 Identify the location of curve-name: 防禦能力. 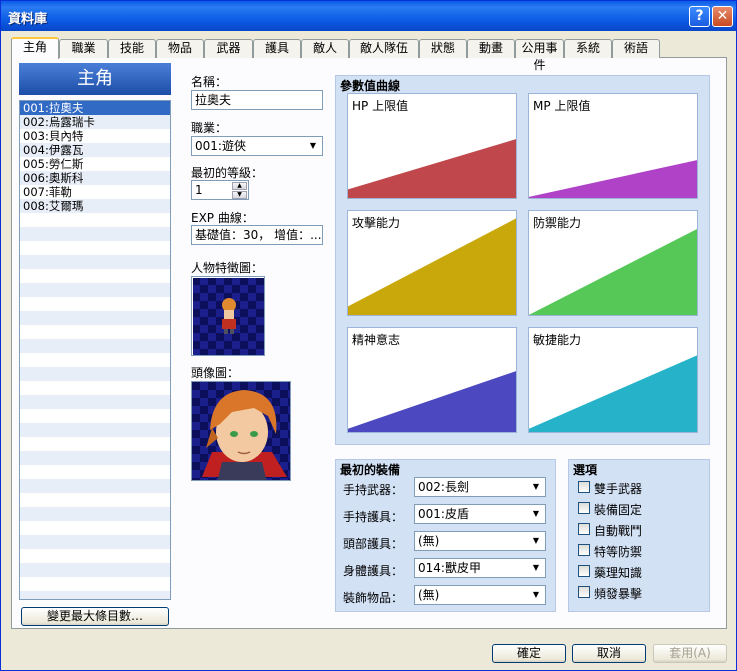
(557, 223).